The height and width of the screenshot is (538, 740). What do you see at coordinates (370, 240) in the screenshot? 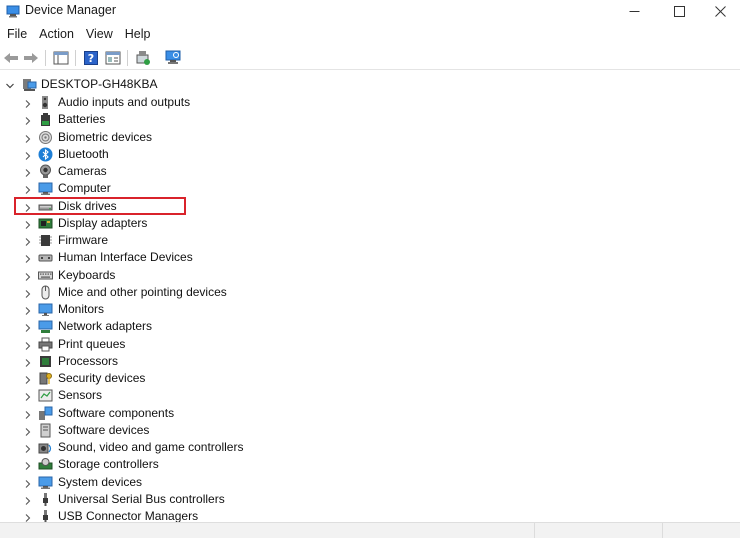
I see `tree-item-firmware: Firmware` at bounding box center [370, 240].